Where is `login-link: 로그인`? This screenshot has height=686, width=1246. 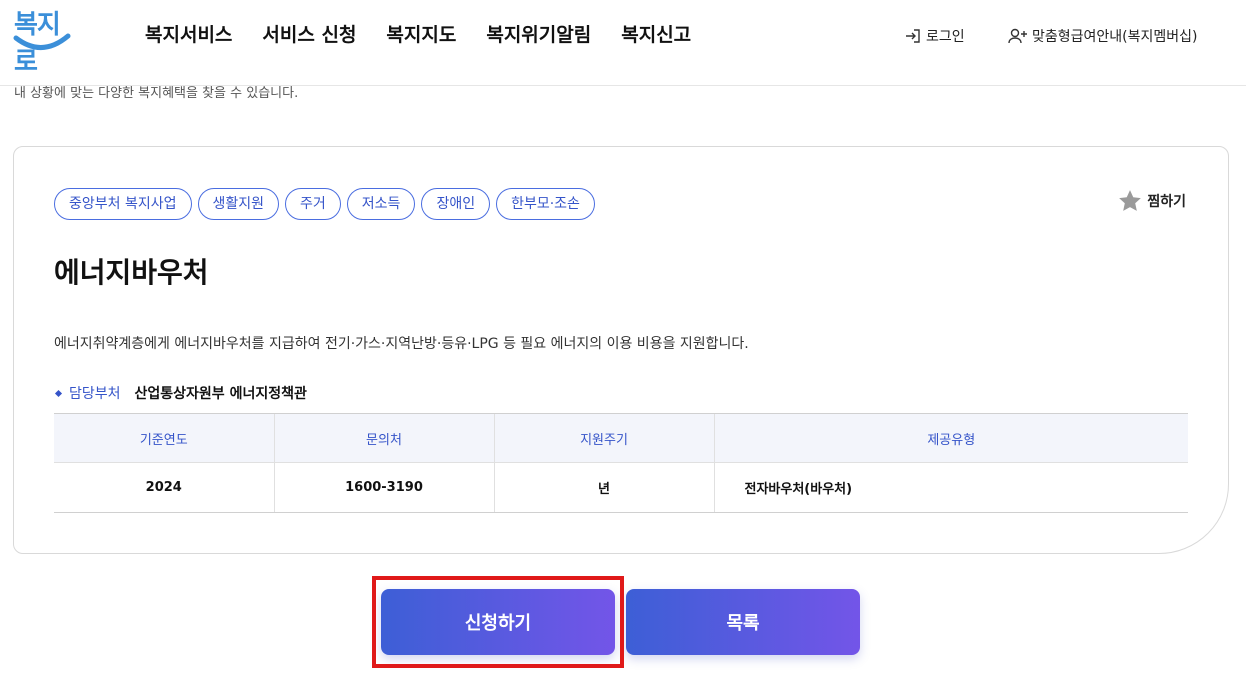 login-link: 로그인 is located at coordinates (934, 36).